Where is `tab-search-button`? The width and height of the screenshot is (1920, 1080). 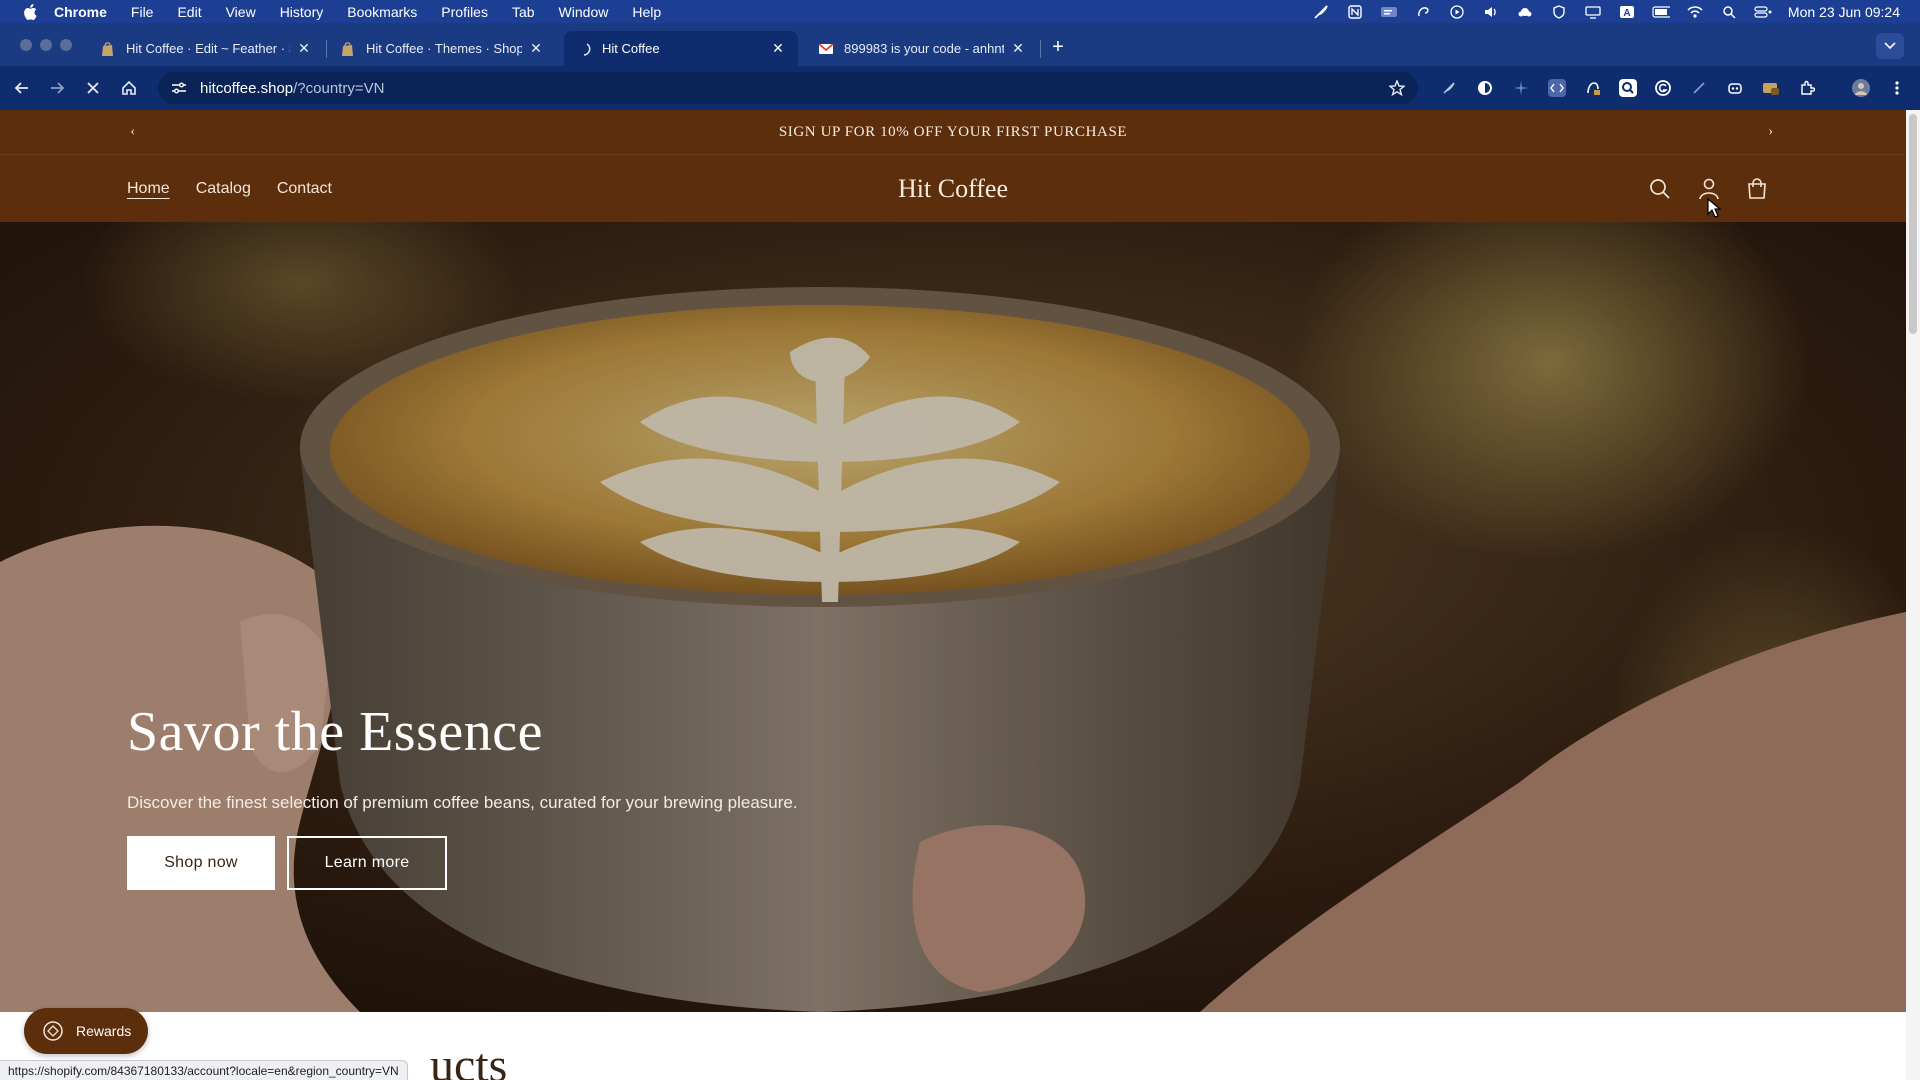
tab-search-button is located at coordinates (1890, 46).